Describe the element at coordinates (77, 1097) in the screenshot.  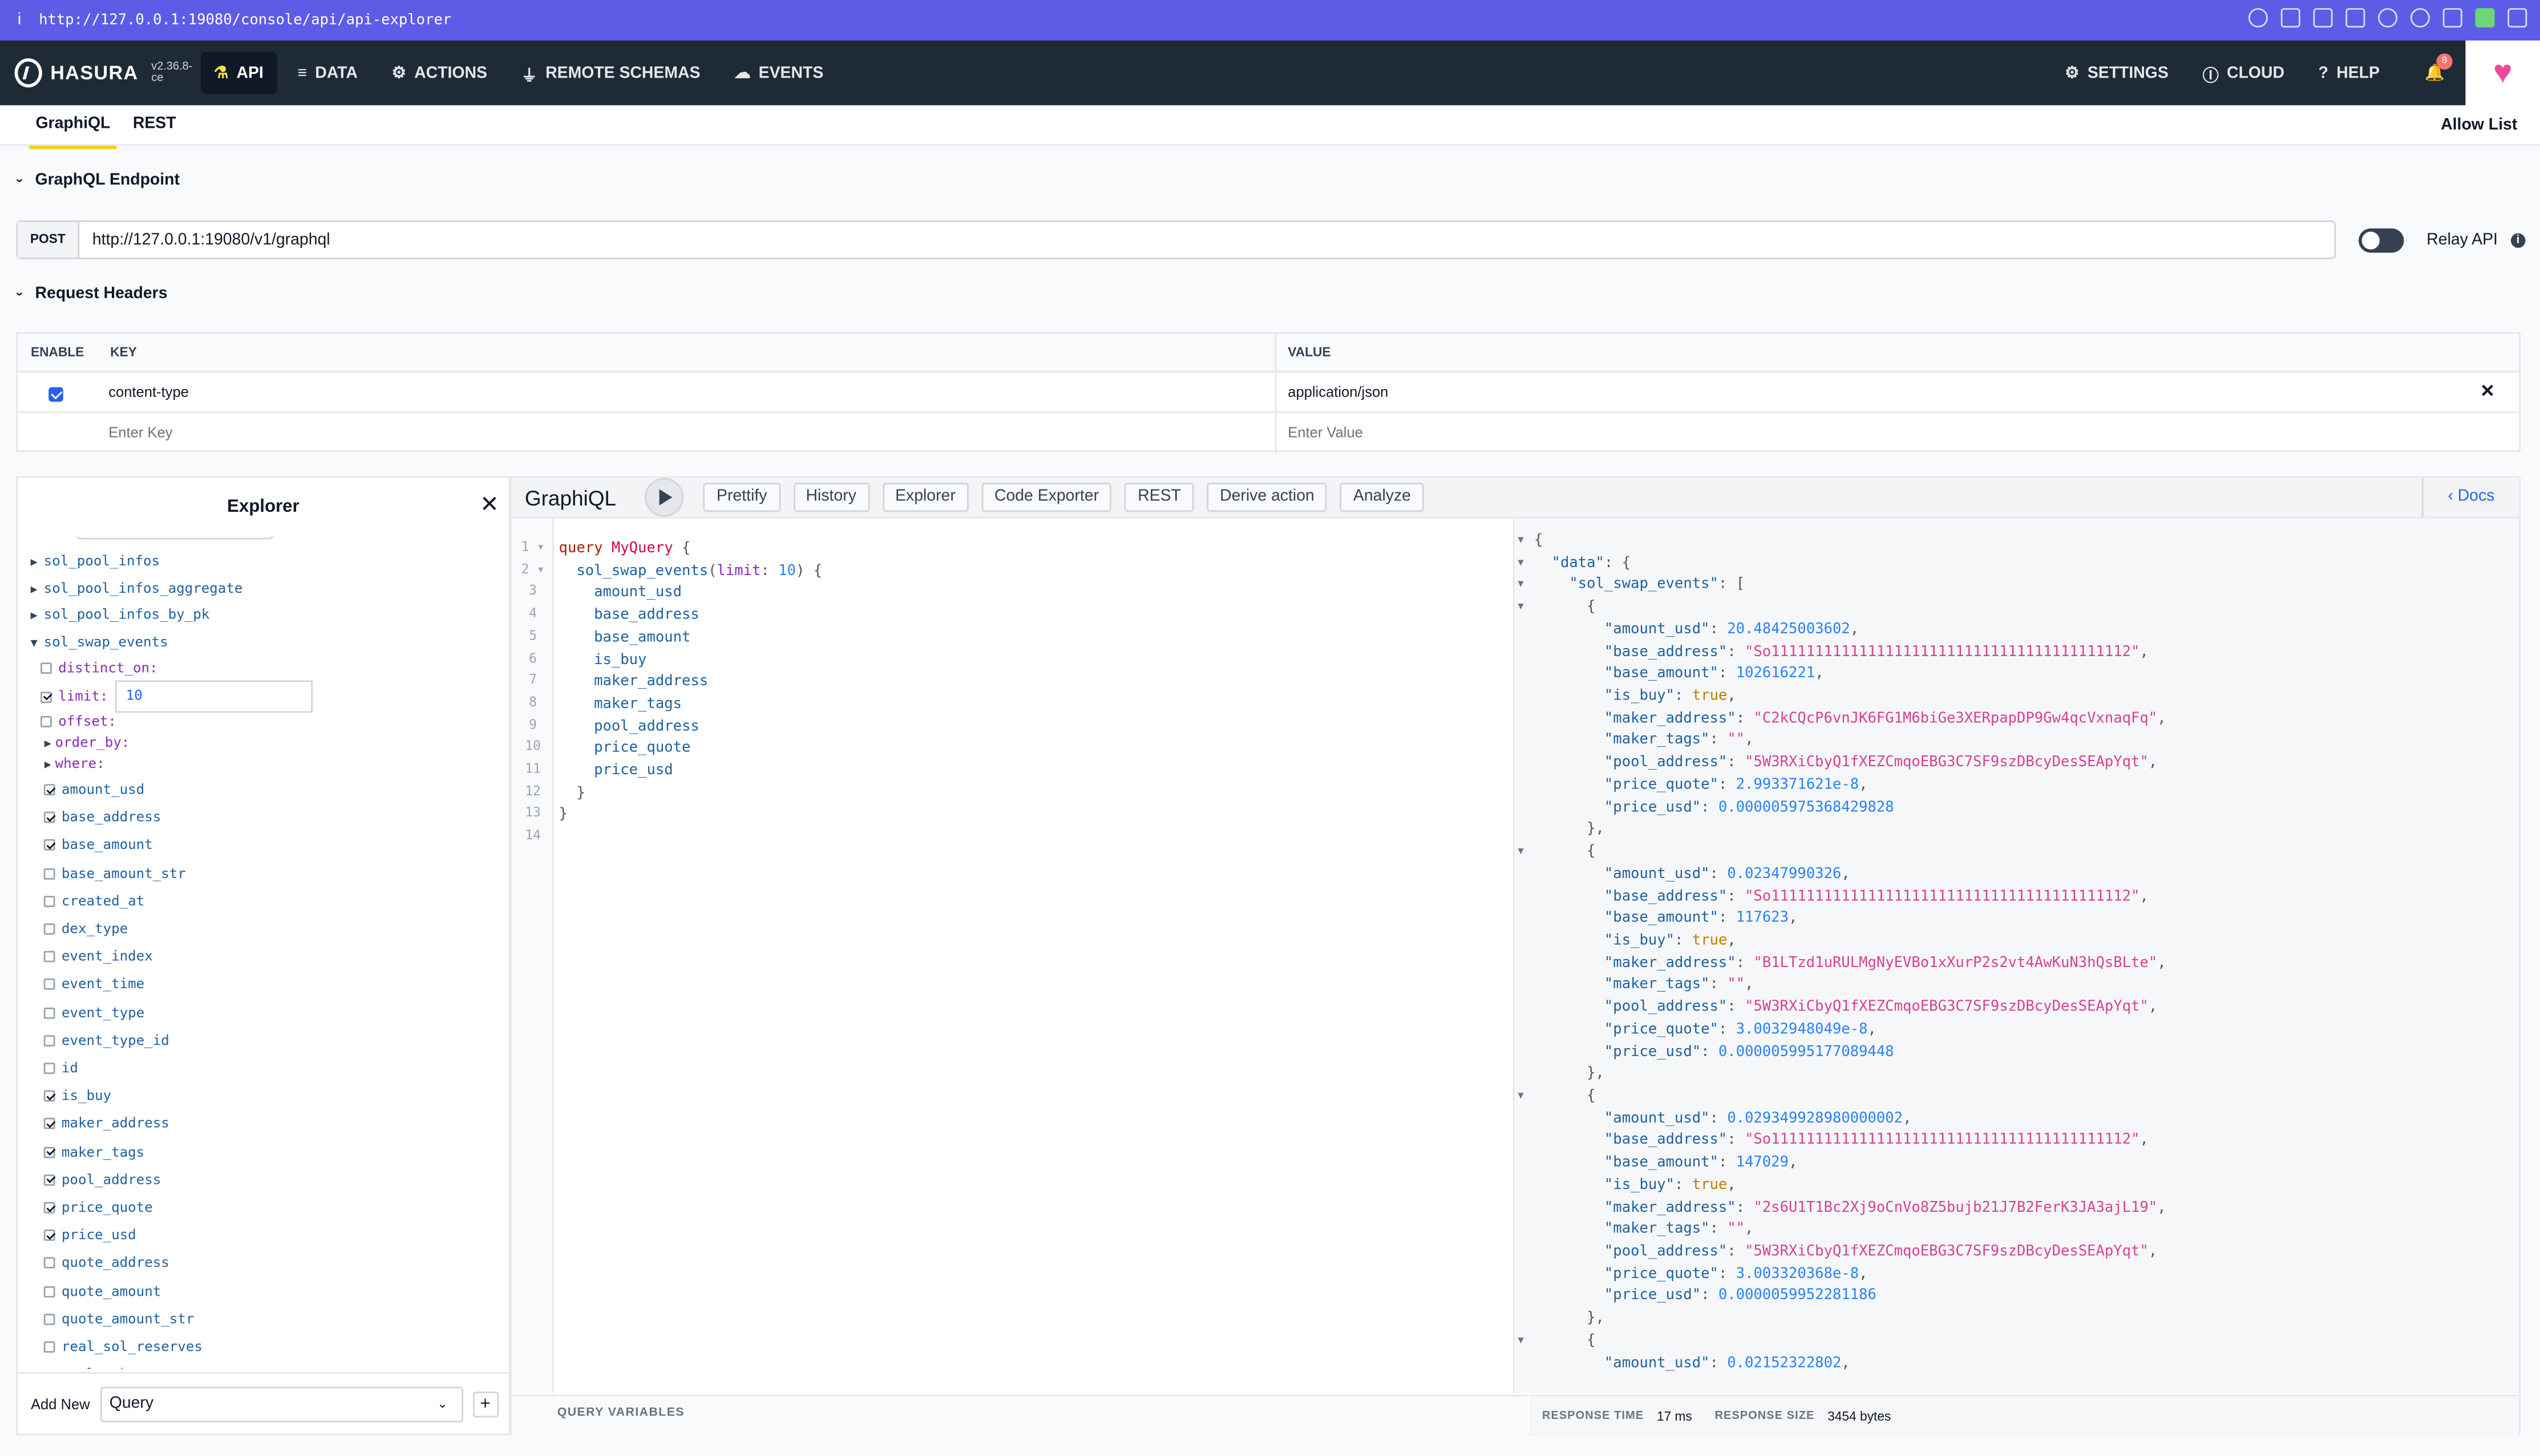
I see `explorer-field: is_buy` at that location.